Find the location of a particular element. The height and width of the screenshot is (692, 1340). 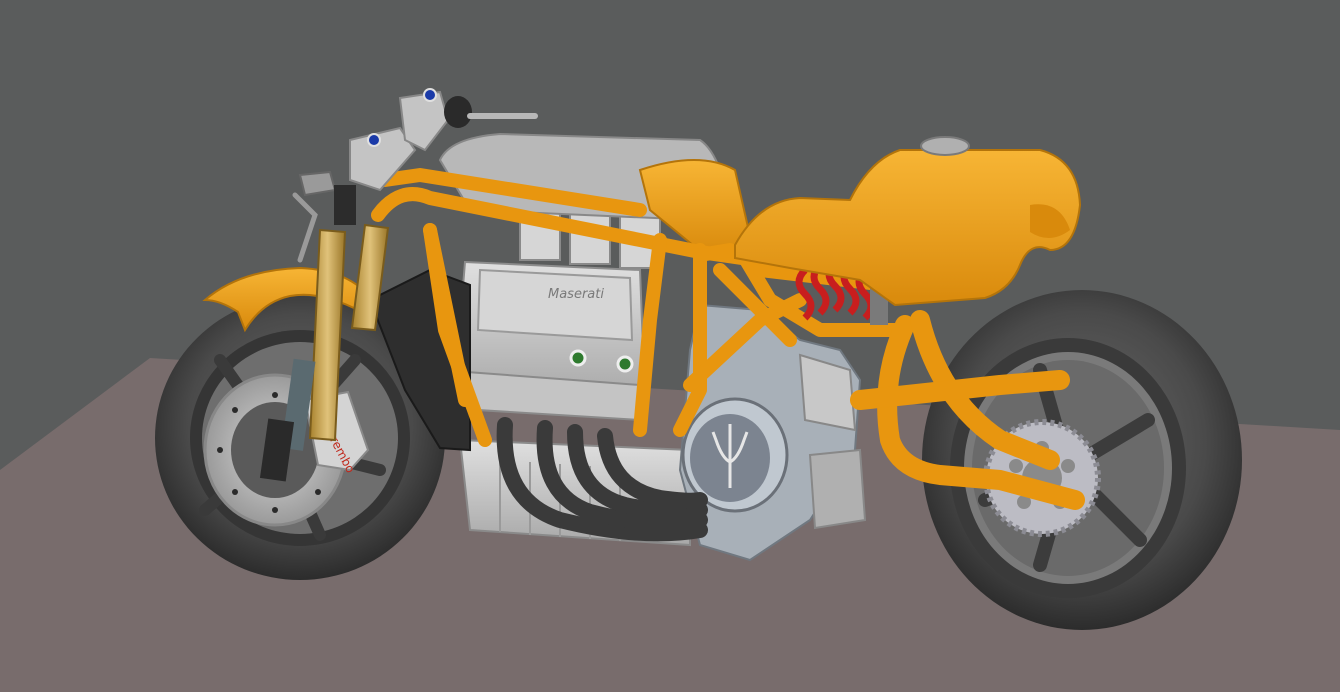

rear-wheel is located at coordinates (1082, 460).